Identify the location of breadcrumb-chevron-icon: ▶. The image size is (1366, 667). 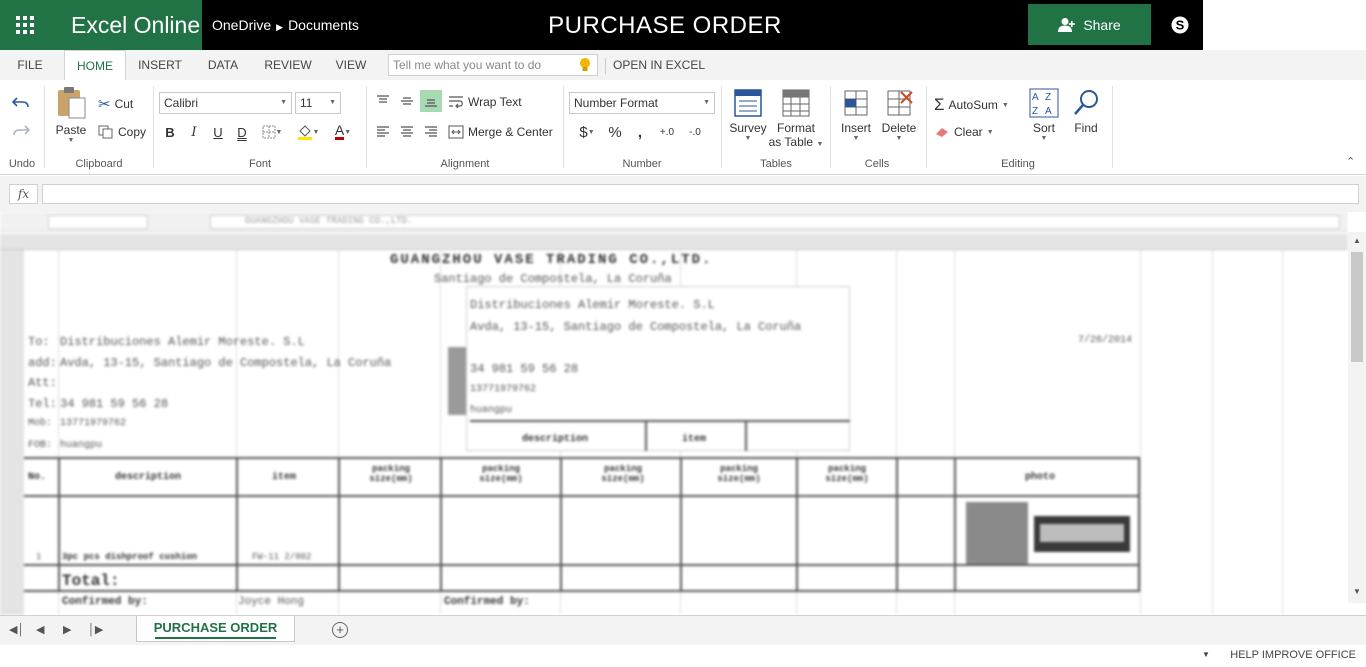
(280, 27).